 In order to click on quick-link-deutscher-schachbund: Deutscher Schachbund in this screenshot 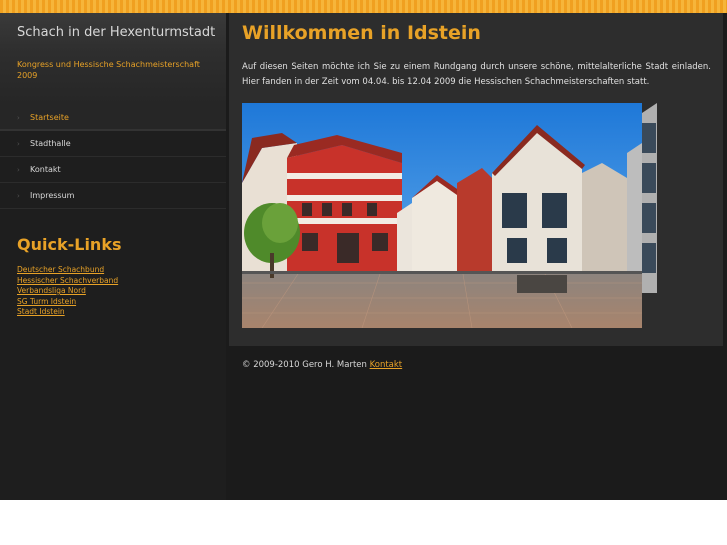, I will do `click(117, 270)`.